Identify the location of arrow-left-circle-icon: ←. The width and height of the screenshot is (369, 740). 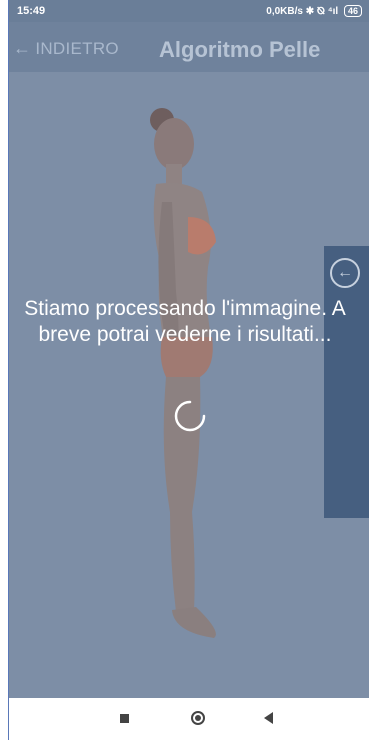
(345, 273).